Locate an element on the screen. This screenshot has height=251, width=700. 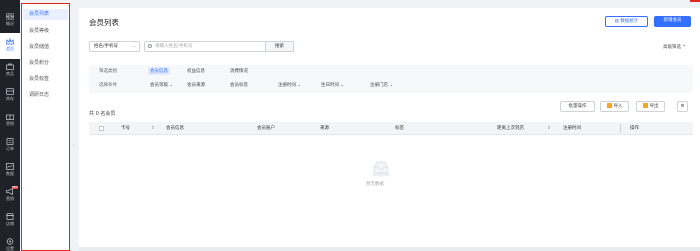
nav-label: 会员 is located at coordinates (10, 48).